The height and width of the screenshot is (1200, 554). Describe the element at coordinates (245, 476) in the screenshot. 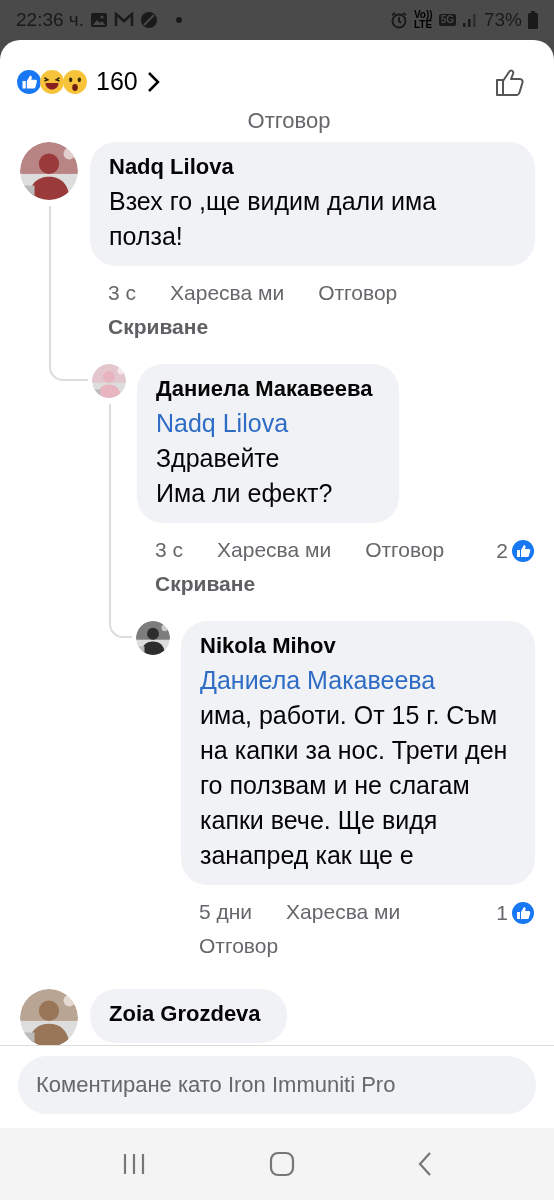

I see `comment-text: Здравейте Има ли ефект?` at that location.